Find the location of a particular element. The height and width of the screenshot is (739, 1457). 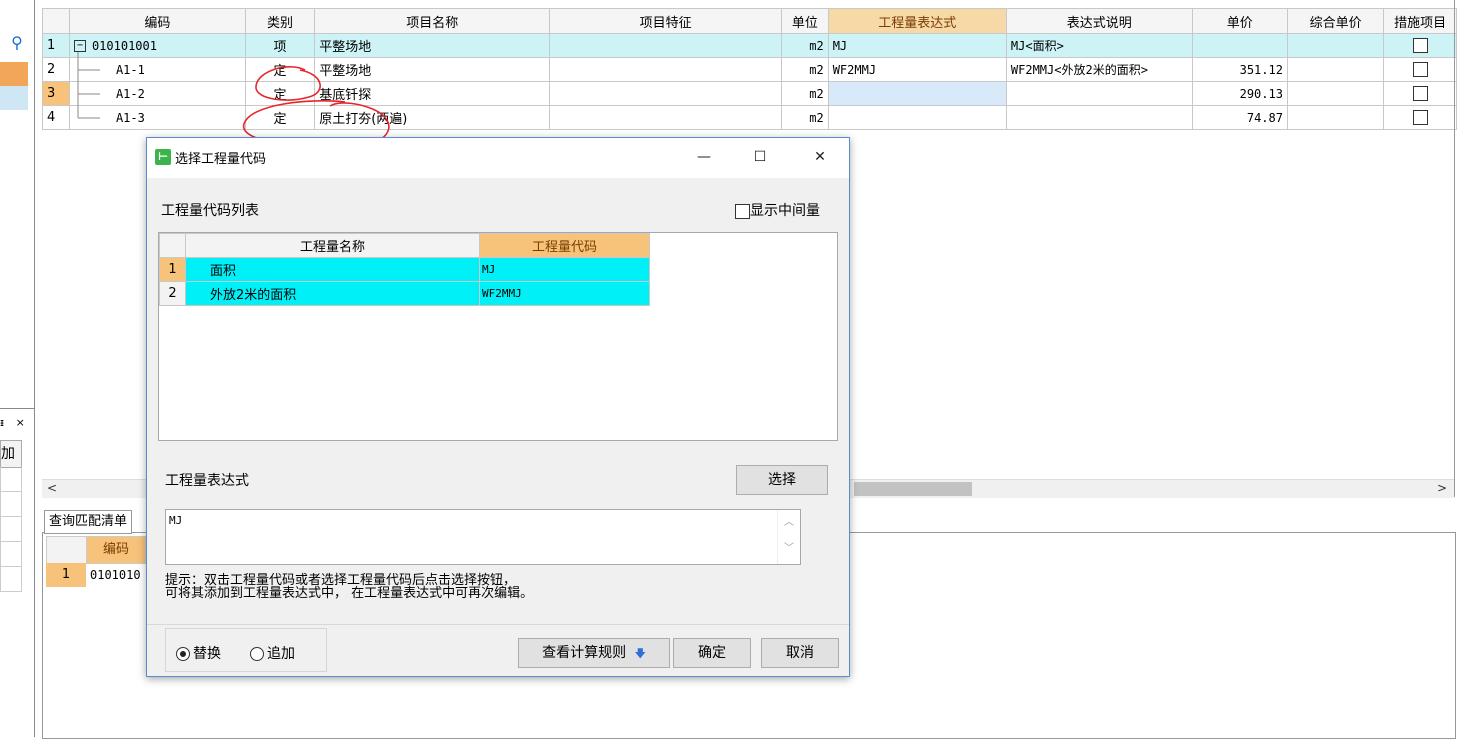

column-header-total-price: 综合单价 is located at coordinates (1335, 21).